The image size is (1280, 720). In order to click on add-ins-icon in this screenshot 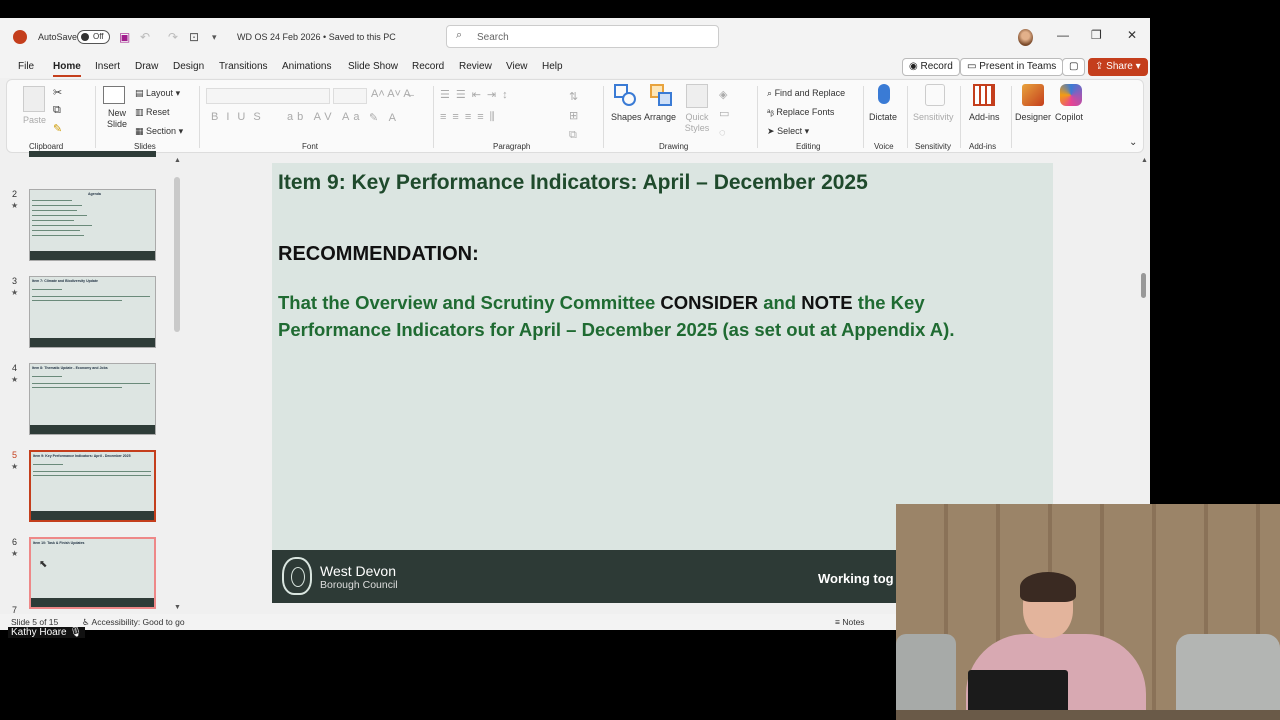, I will do `click(984, 95)`.